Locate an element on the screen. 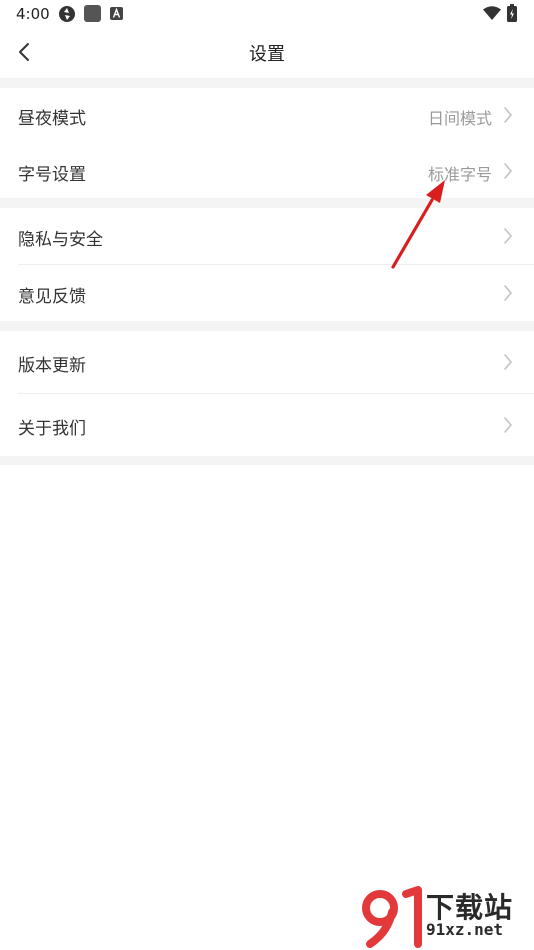 The height and width of the screenshot is (950, 534). 91-logo-icon is located at coordinates (392, 917).